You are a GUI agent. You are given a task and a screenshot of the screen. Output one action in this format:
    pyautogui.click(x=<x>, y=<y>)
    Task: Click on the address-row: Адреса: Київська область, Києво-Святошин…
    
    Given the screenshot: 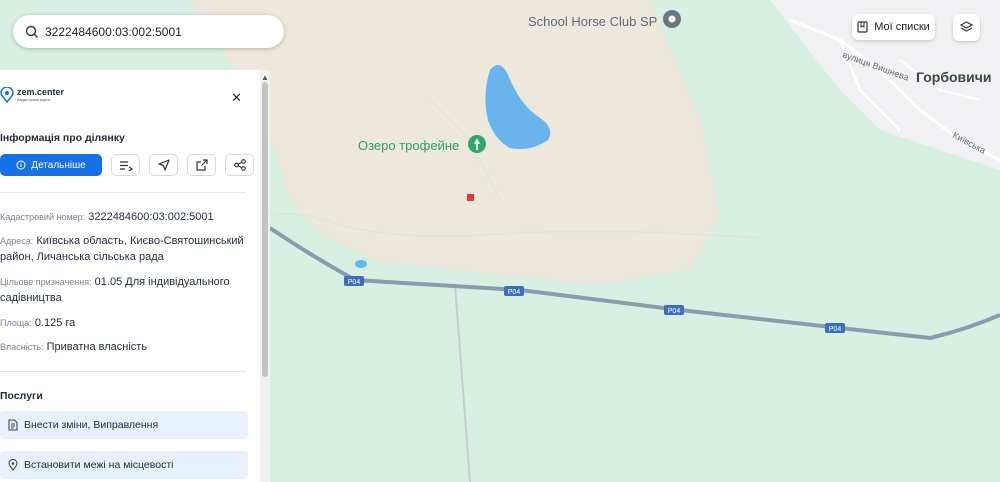 What is the action you would take?
    pyautogui.click(x=125, y=249)
    